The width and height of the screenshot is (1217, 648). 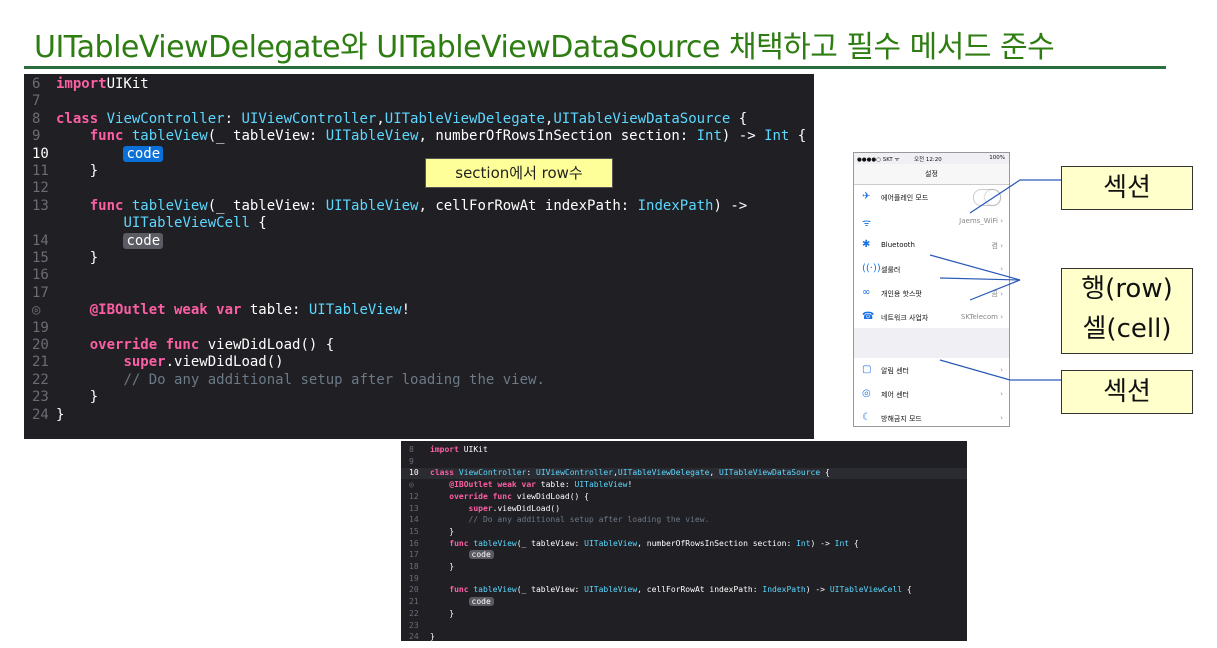 What do you see at coordinates (1000, 370) in the screenshot?
I see `connector-section-bottom` at bounding box center [1000, 370].